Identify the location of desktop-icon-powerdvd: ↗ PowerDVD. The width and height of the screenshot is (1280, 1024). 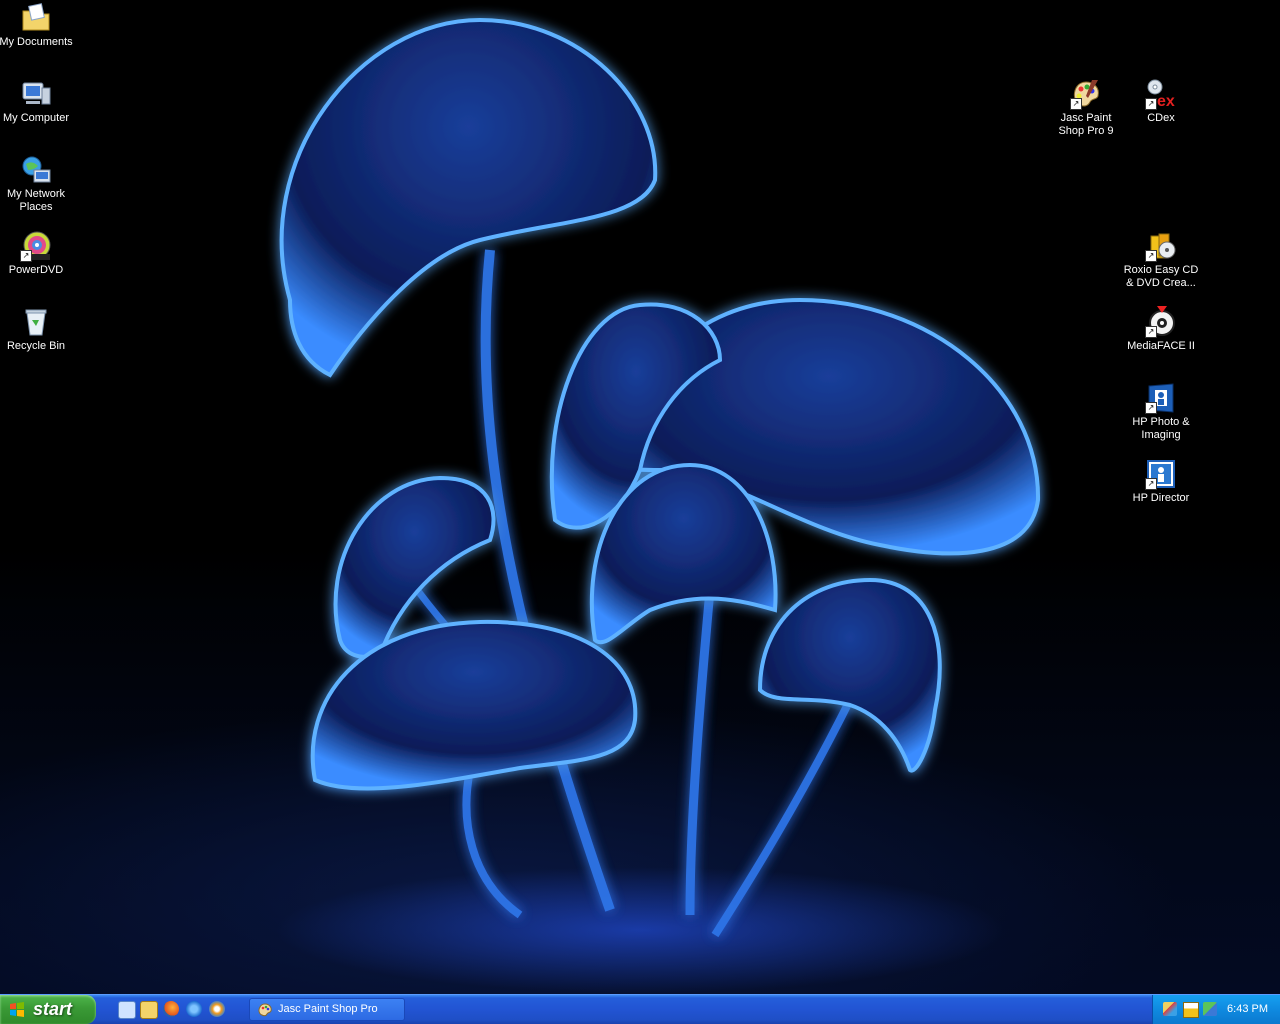
(37, 253).